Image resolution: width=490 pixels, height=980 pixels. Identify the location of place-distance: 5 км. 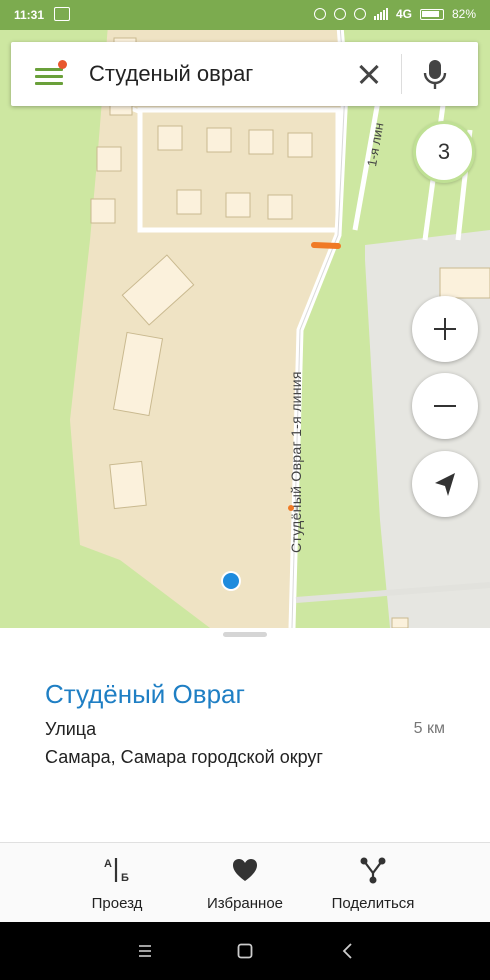
(429, 728).